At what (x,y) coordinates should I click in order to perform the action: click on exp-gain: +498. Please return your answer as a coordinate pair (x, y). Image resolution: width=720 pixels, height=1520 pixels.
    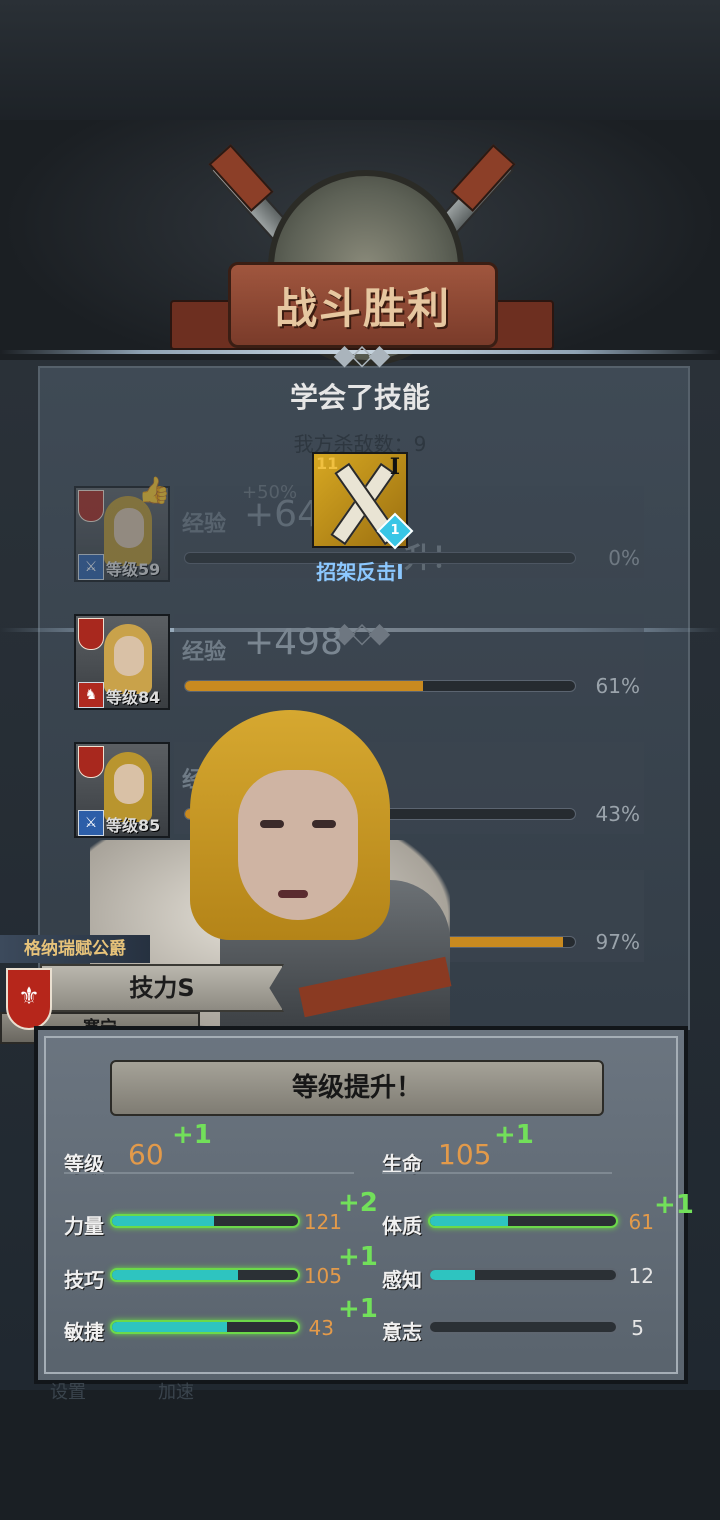
    Looking at the image, I should click on (293, 642).